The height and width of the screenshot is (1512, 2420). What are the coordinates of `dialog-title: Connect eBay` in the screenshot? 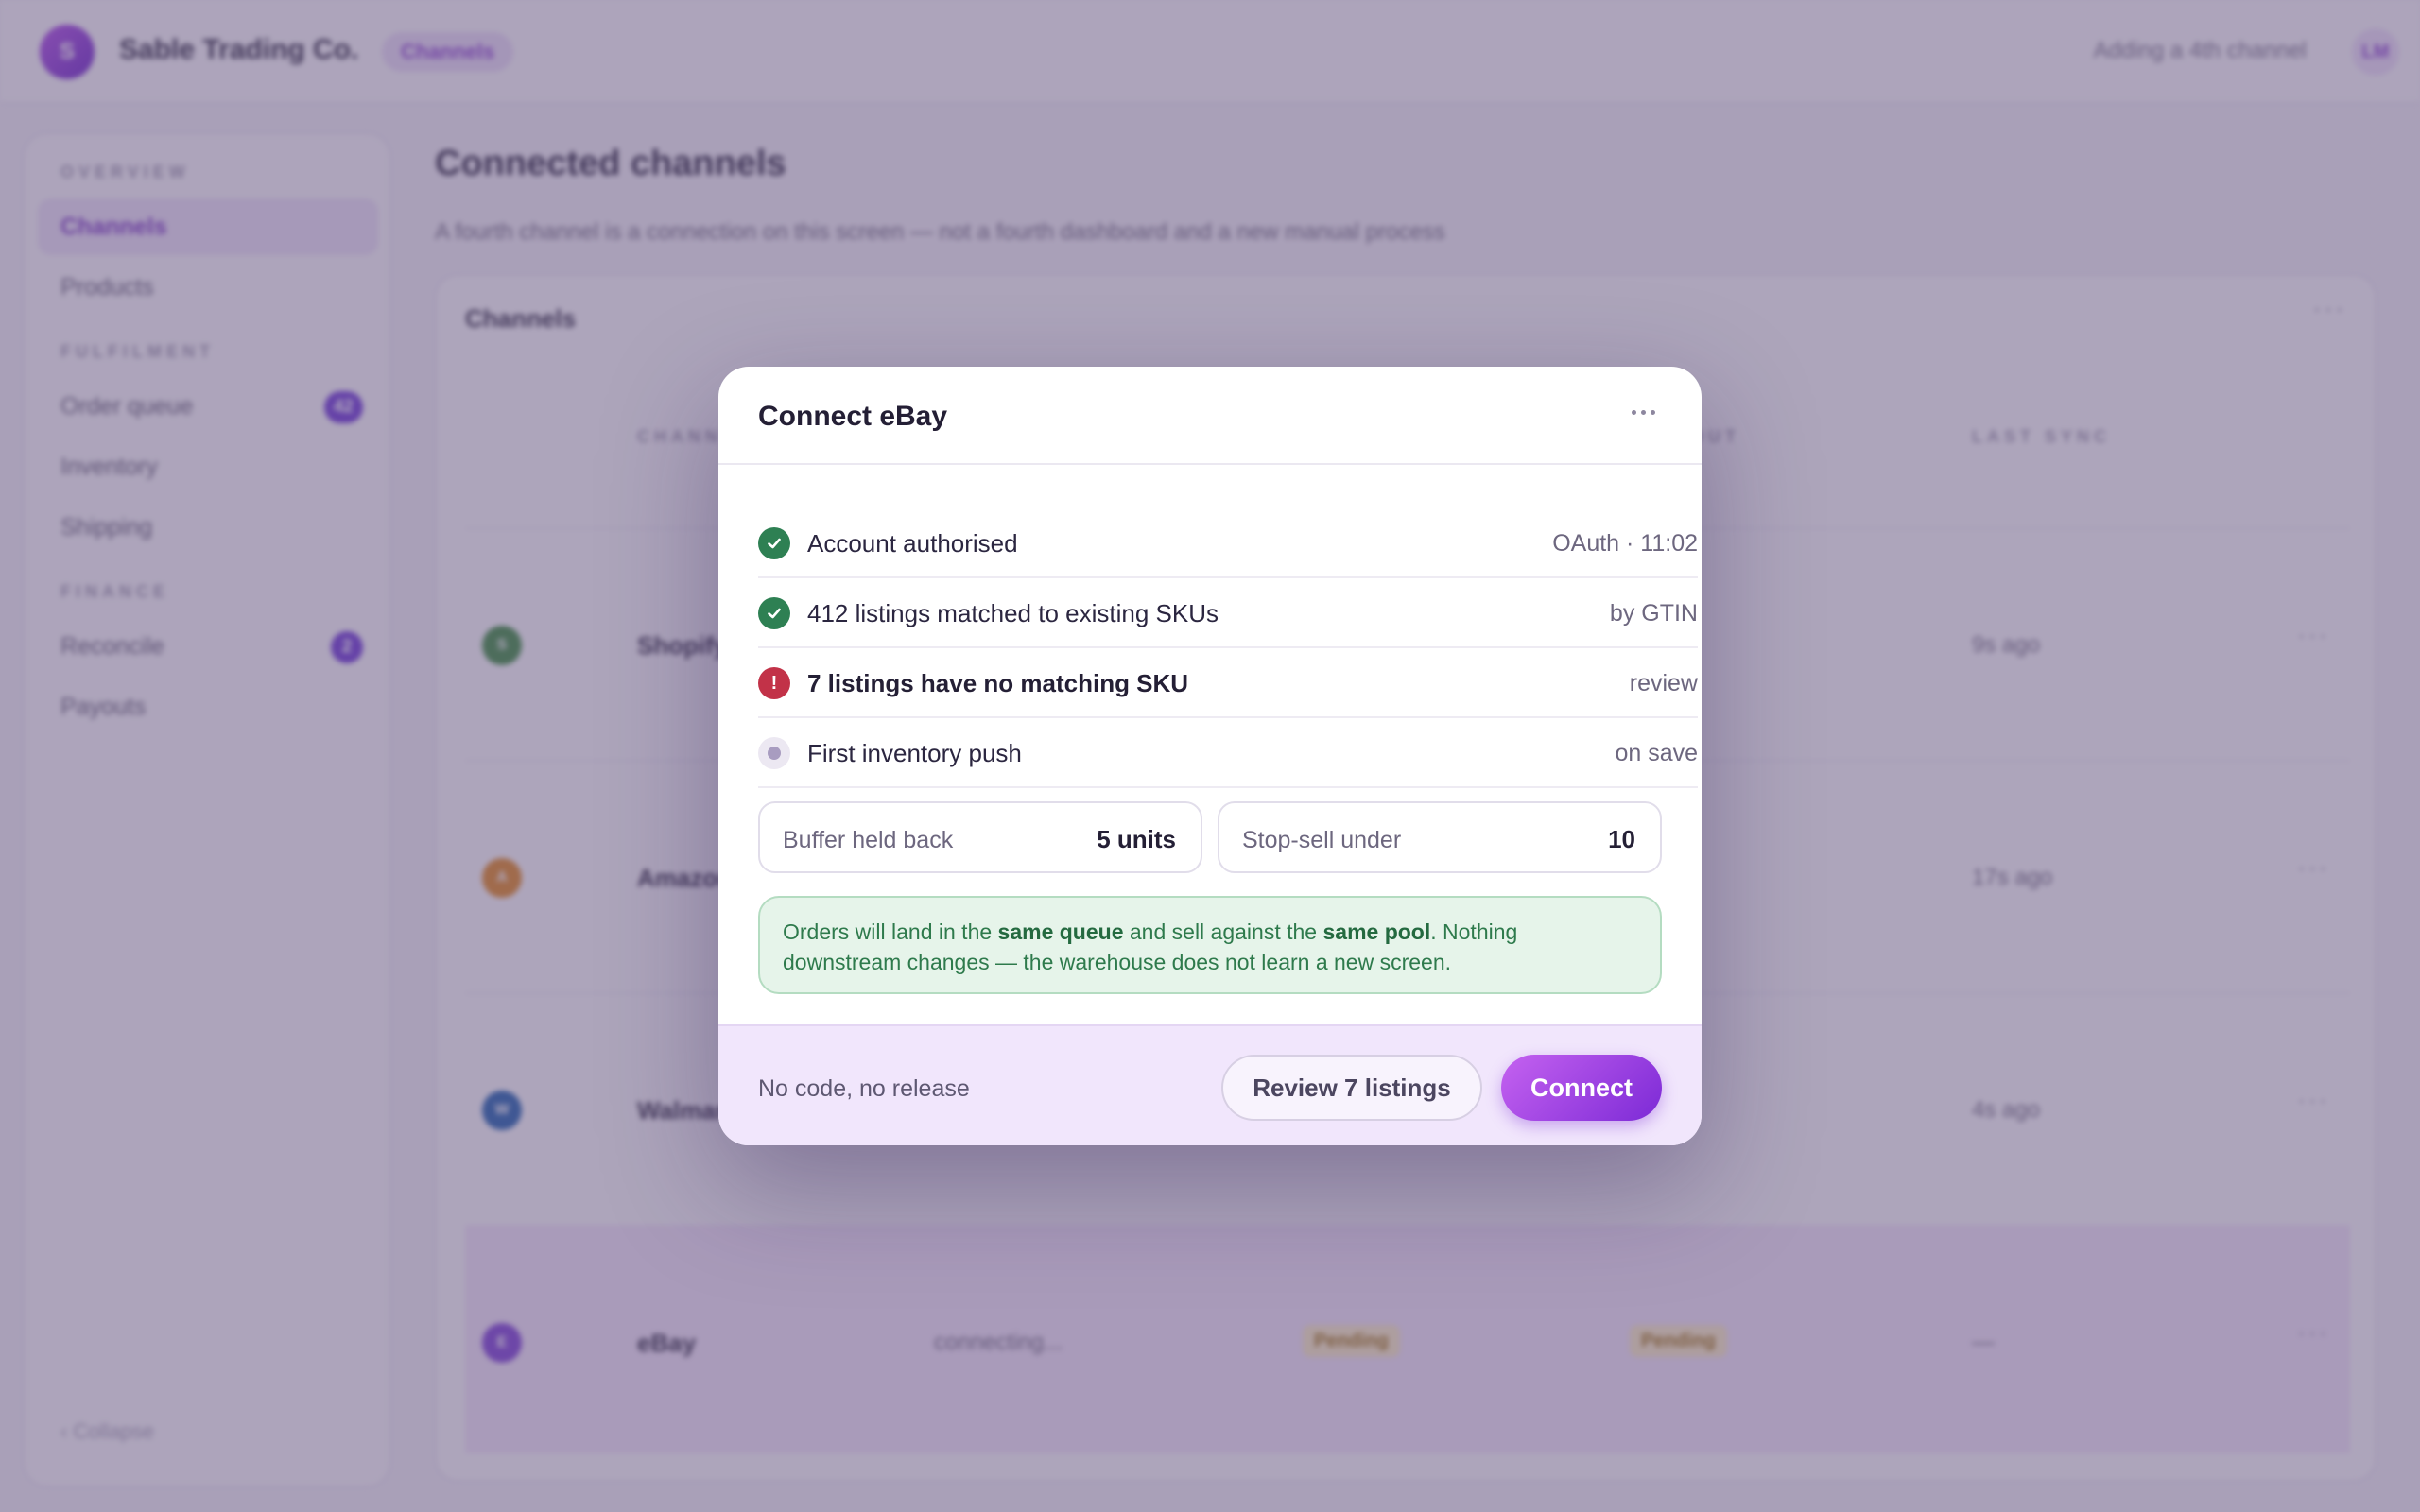 It's located at (853, 416).